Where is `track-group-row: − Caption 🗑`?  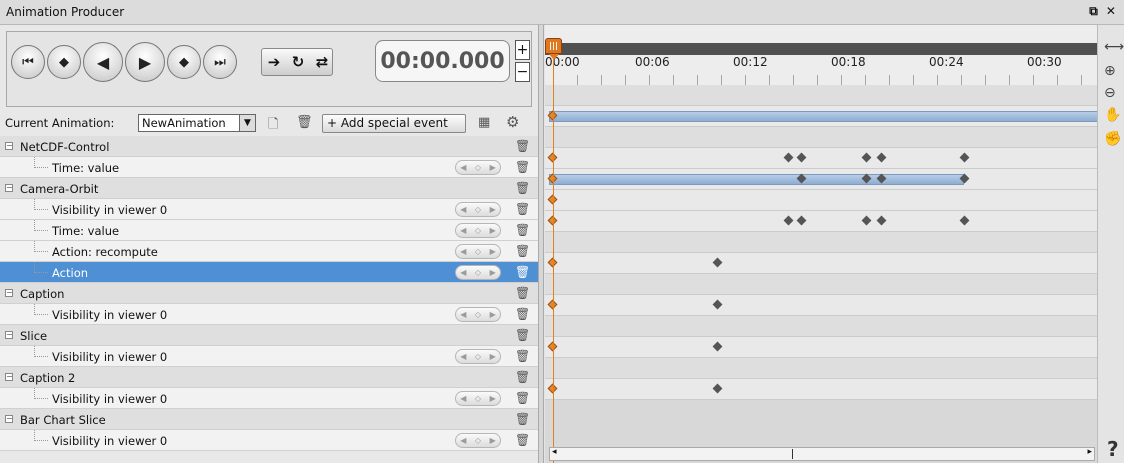
track-group-row: − Caption 🗑 is located at coordinates (269, 293).